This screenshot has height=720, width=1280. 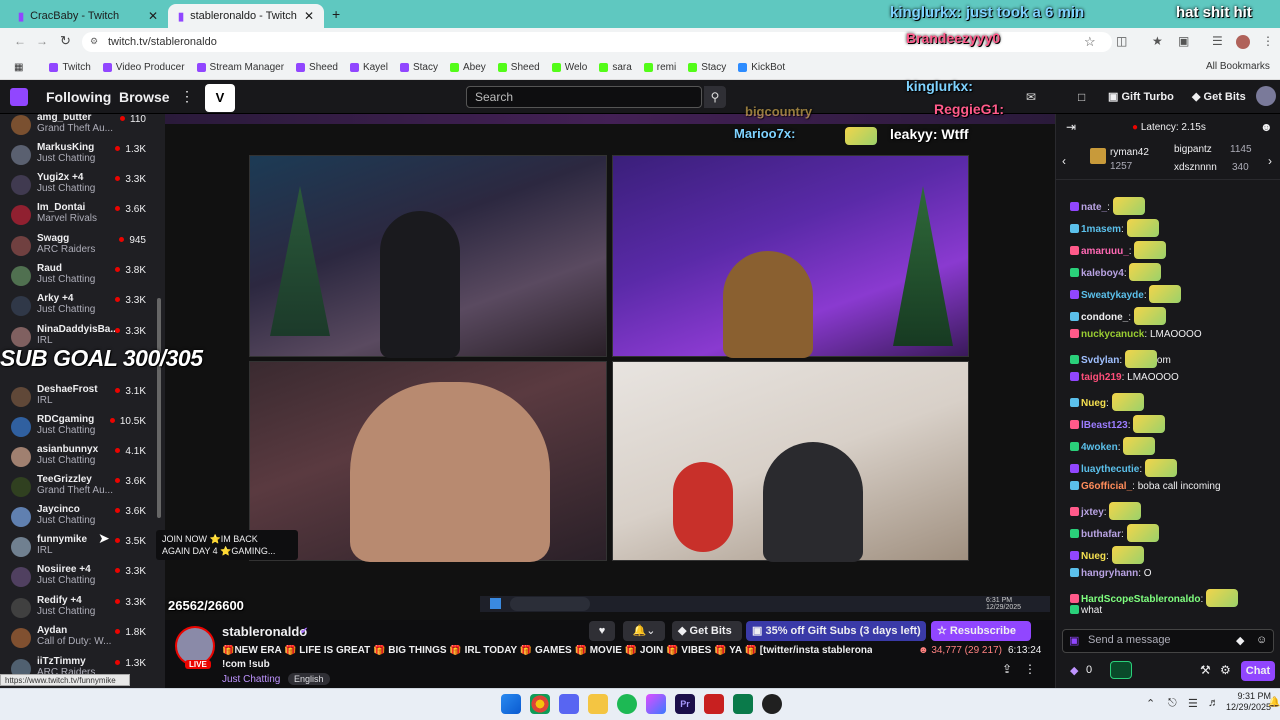 What do you see at coordinates (981, 631) in the screenshot?
I see `resubscribe-button: ☆ Resubscribe` at bounding box center [981, 631].